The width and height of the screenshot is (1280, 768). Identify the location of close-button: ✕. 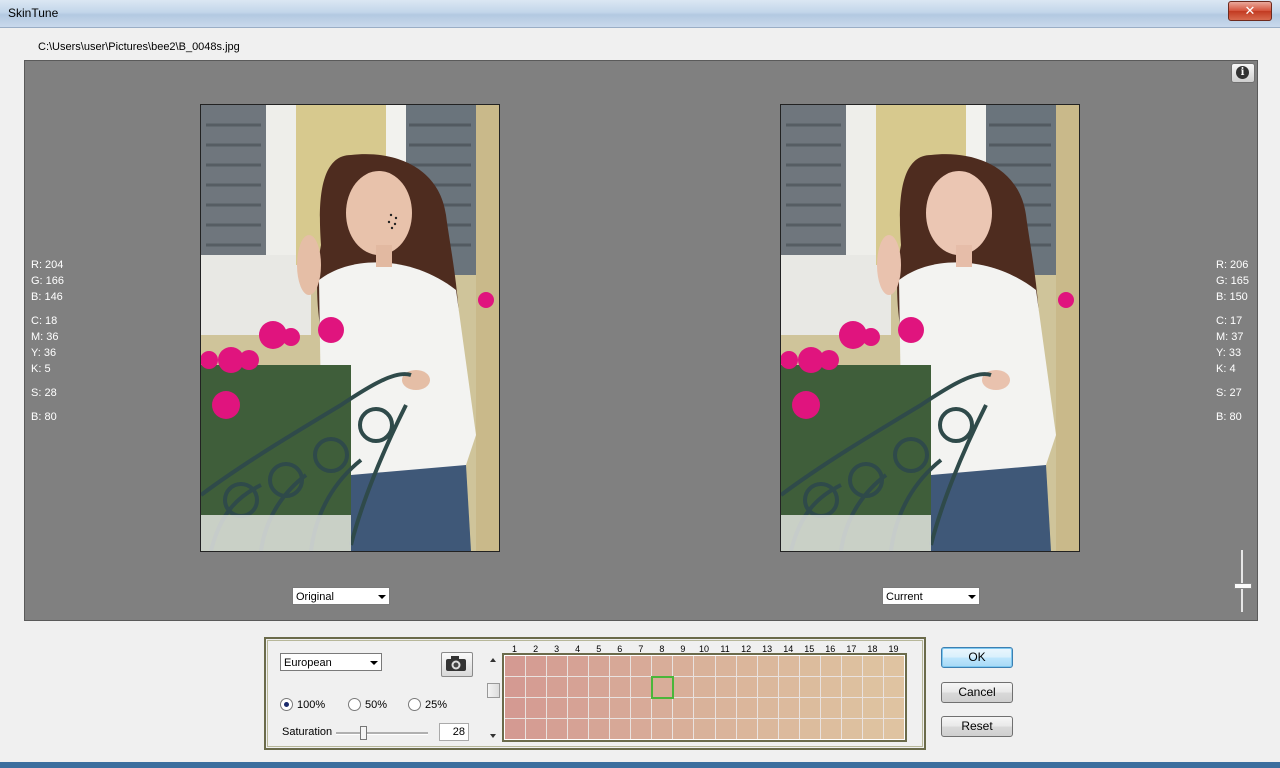
(1250, 11).